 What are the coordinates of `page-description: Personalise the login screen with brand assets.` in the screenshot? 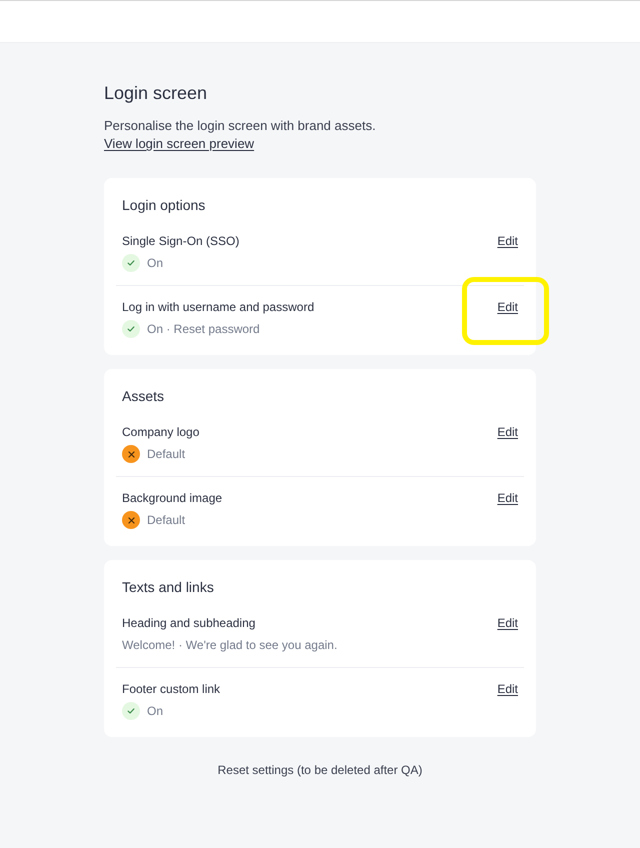 It's located at (240, 126).